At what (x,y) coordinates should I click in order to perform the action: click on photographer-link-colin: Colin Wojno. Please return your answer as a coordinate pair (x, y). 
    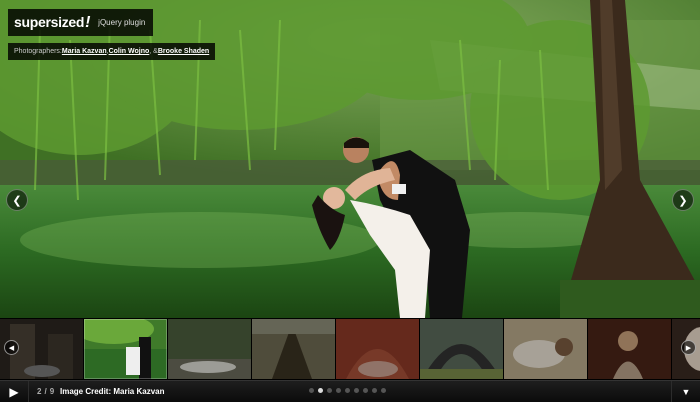
    Looking at the image, I should click on (129, 51).